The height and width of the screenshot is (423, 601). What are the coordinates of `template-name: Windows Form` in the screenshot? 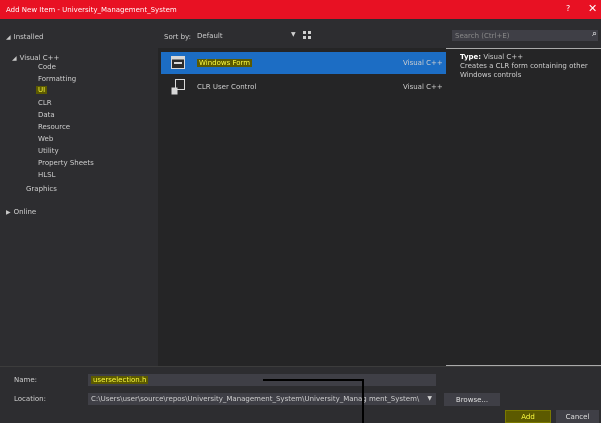 It's located at (225, 63).